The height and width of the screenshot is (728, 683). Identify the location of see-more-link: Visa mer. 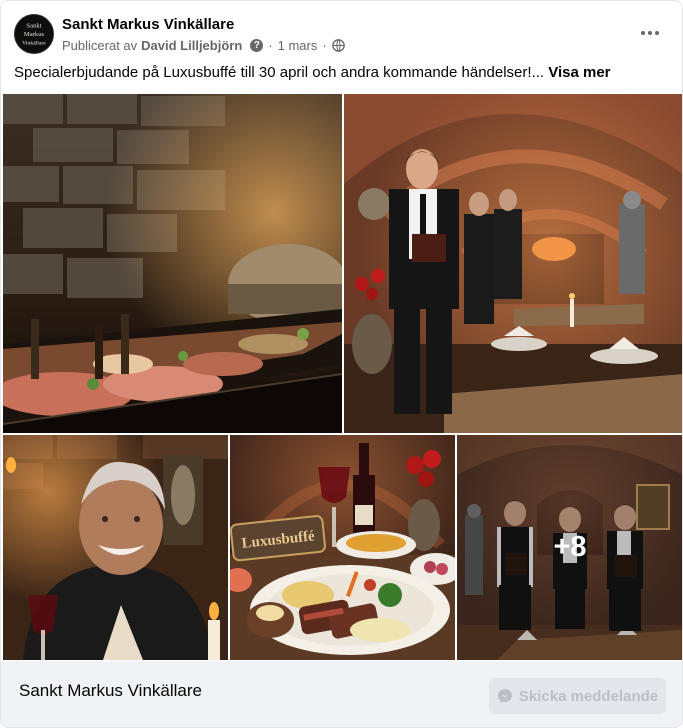
(579, 72).